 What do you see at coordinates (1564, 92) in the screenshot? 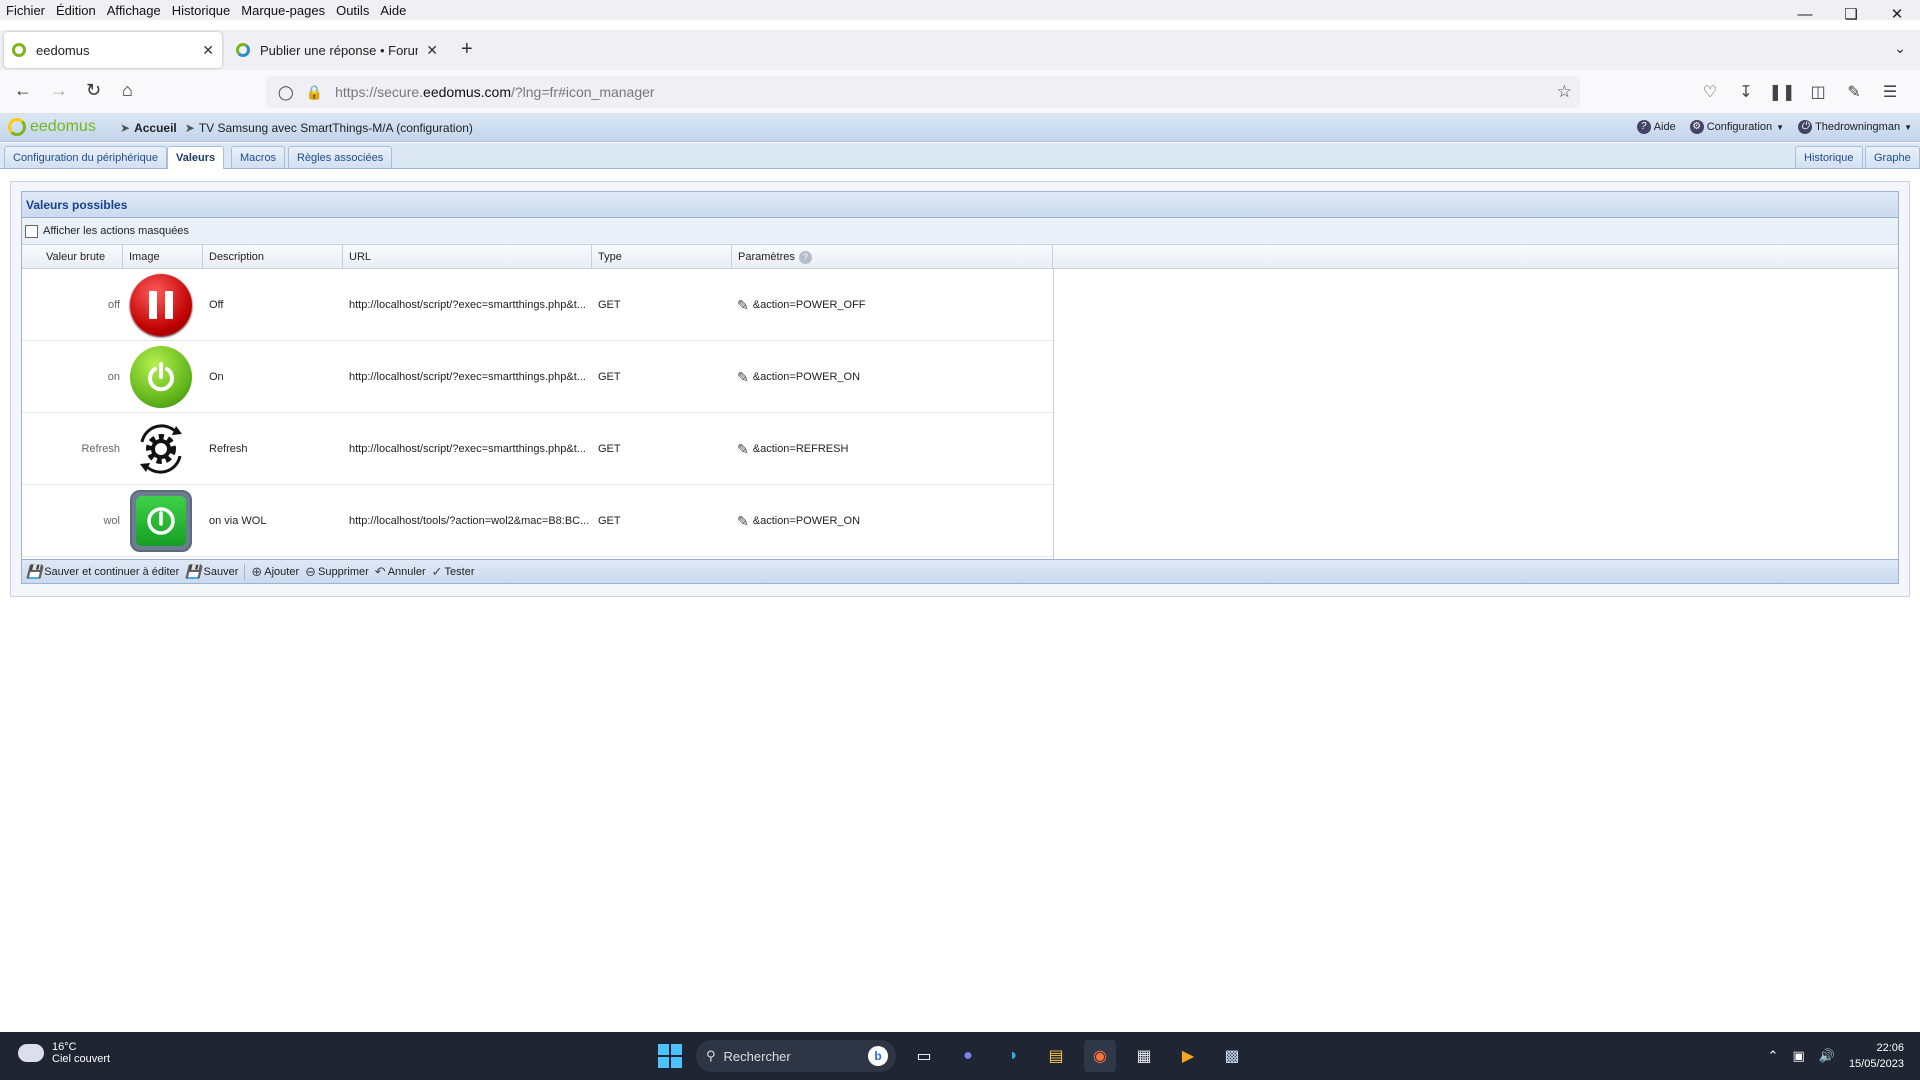
I see `bookmark-star-icon: ☆` at bounding box center [1564, 92].